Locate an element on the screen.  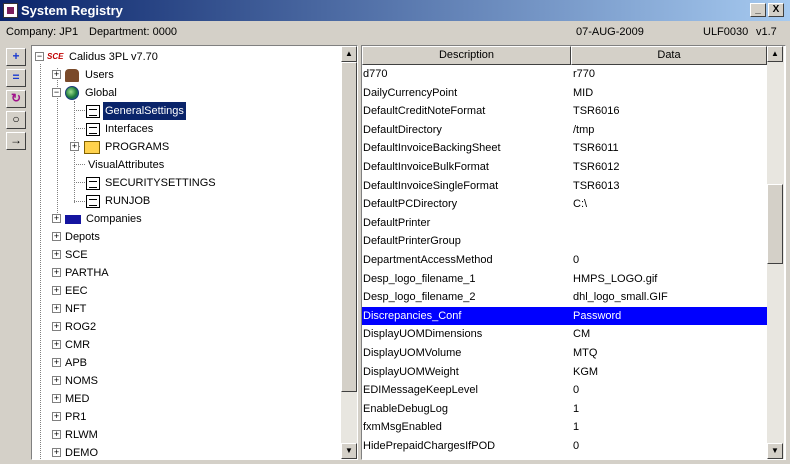
tree-item-label: SCE is located at coordinates (76, 255).